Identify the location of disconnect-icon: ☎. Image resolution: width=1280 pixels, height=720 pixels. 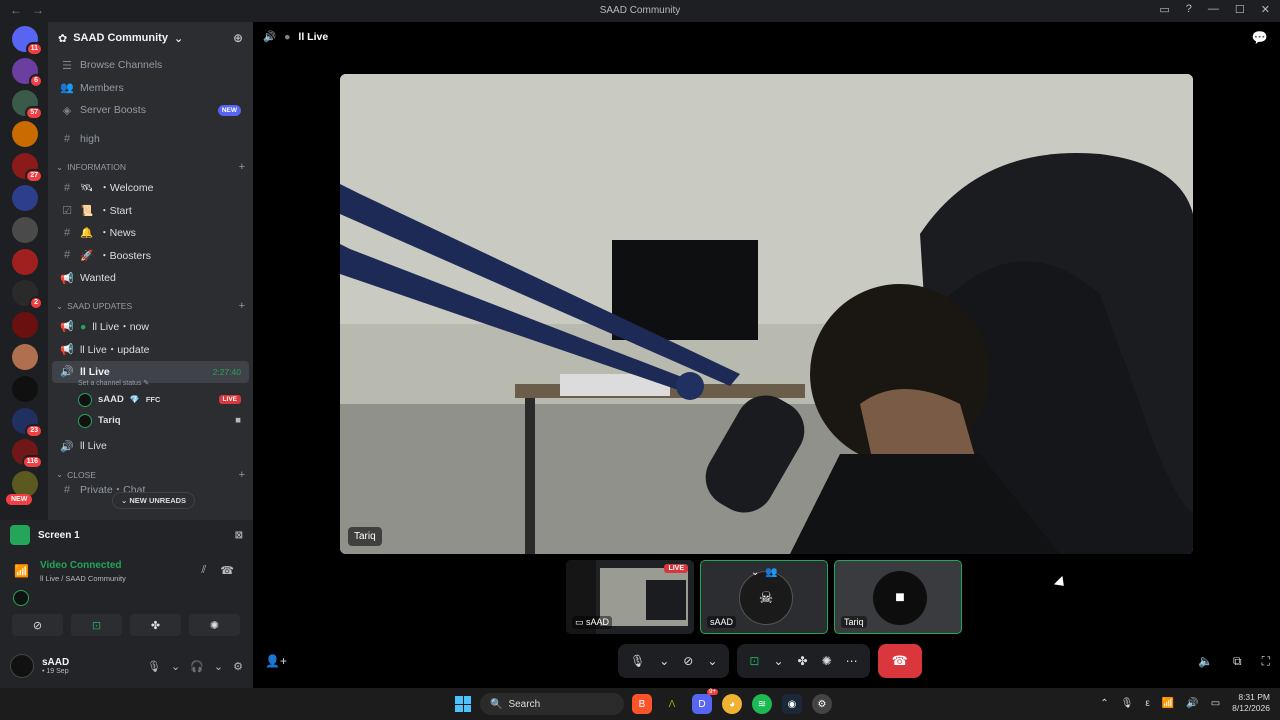
(227, 570).